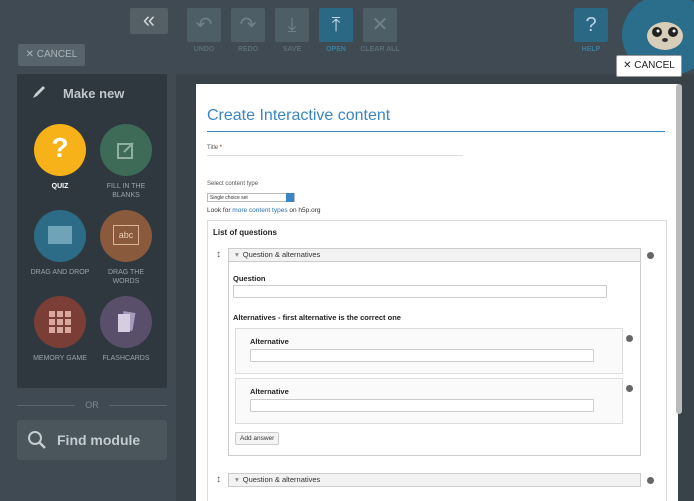 The height and width of the screenshot is (501, 694). Describe the element at coordinates (60, 322) in the screenshot. I see `grid-icon` at that location.